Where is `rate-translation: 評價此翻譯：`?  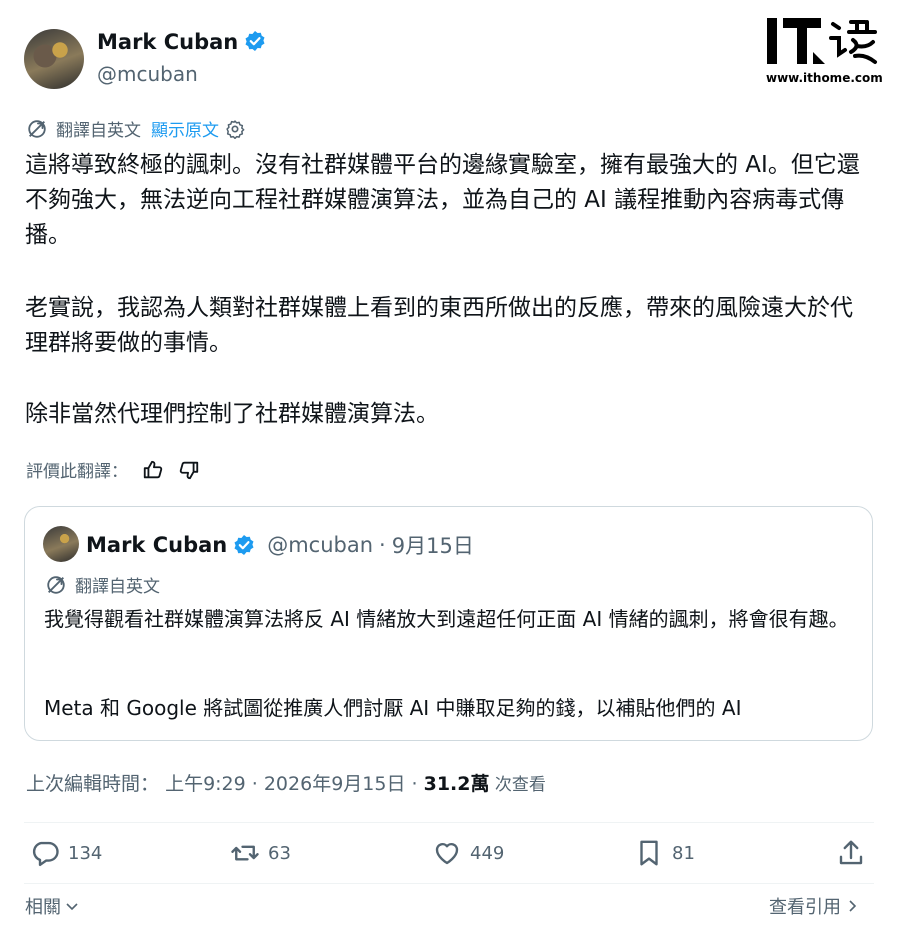
rate-translation: 評價此翻譯： is located at coordinates (113, 469).